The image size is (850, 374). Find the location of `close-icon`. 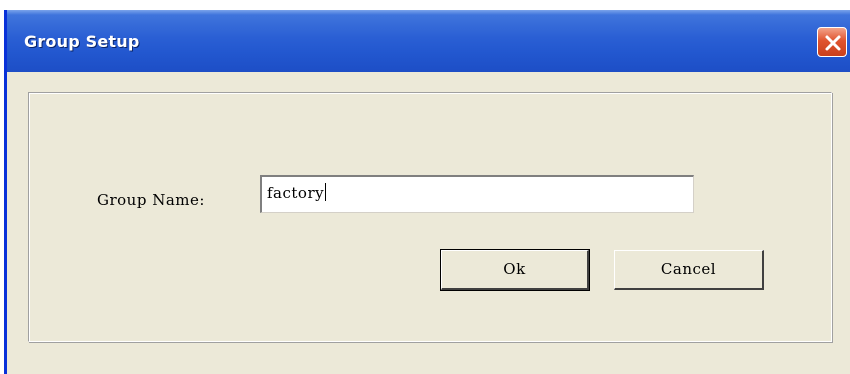

close-icon is located at coordinates (833, 43).